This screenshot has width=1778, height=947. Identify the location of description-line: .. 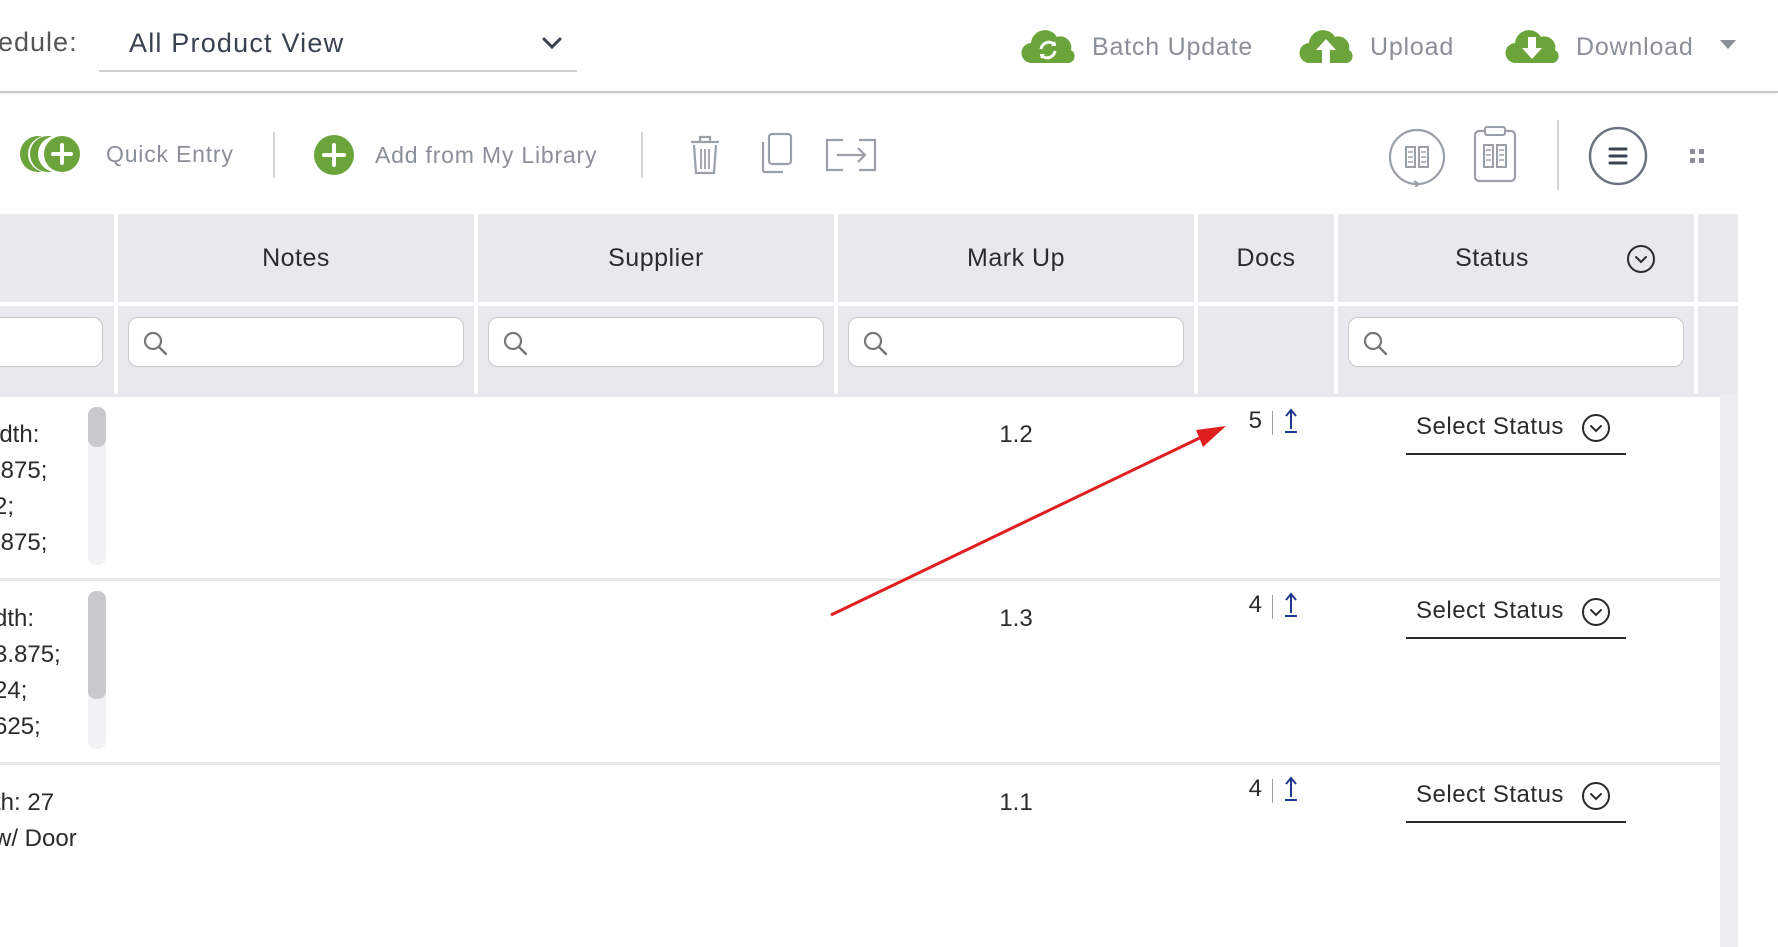
(0, 871).